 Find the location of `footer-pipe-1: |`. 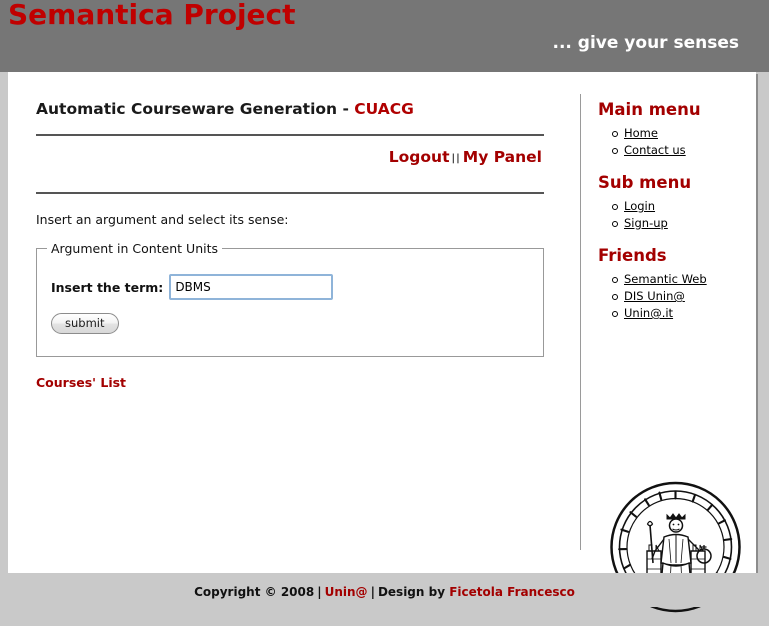

footer-pipe-1: | is located at coordinates (319, 592).